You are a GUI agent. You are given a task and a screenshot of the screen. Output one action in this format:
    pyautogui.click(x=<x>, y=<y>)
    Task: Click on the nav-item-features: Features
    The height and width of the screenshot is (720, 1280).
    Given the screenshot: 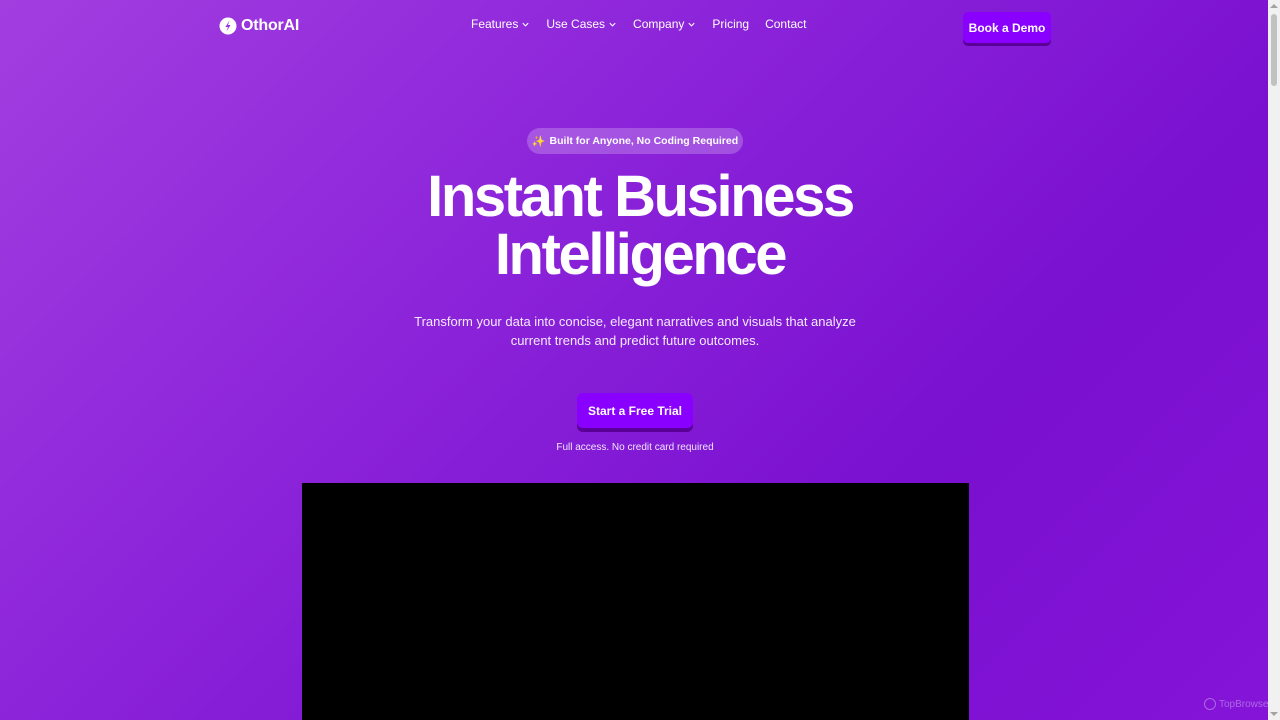 What is the action you would take?
    pyautogui.click(x=500, y=24)
    